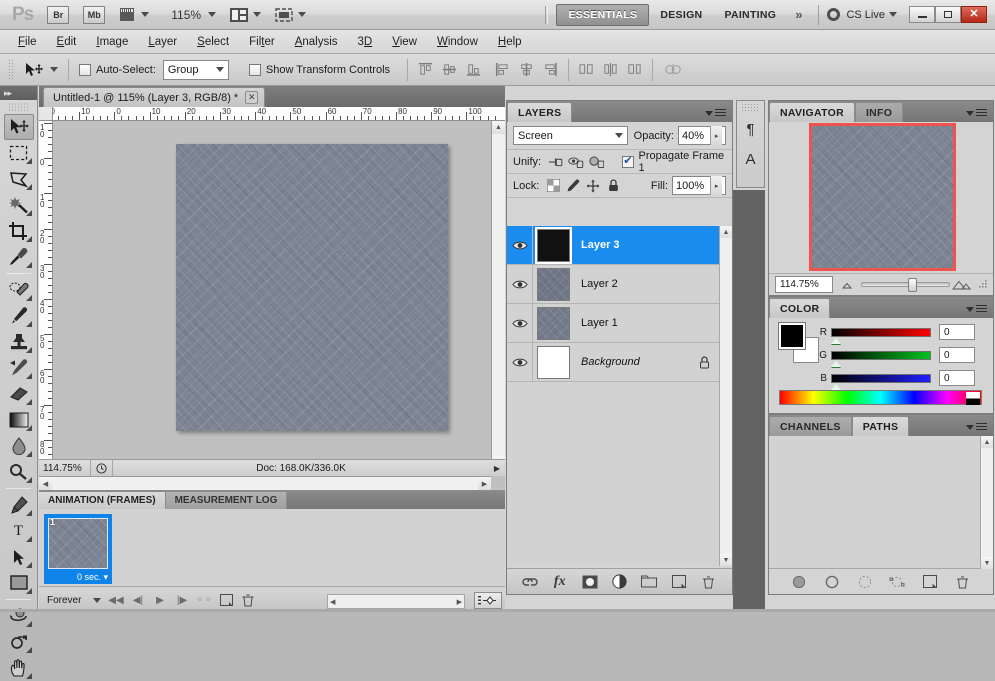  I want to click on lock-position-icon, so click(593, 185).